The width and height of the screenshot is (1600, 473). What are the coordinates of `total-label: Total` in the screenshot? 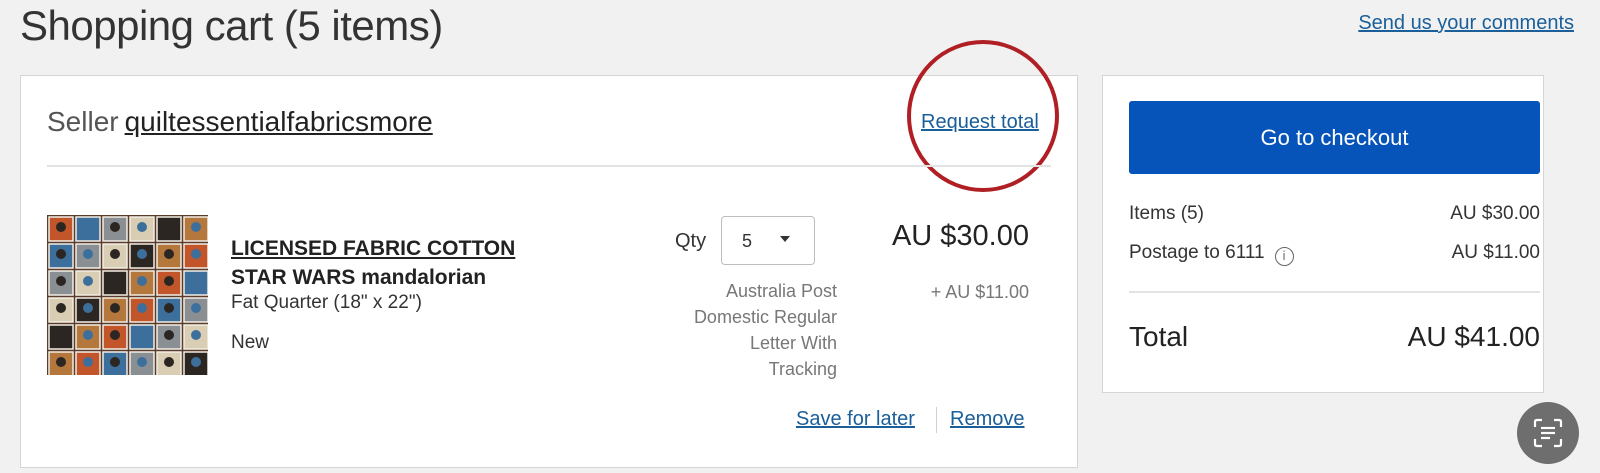 It's located at (1159, 336).